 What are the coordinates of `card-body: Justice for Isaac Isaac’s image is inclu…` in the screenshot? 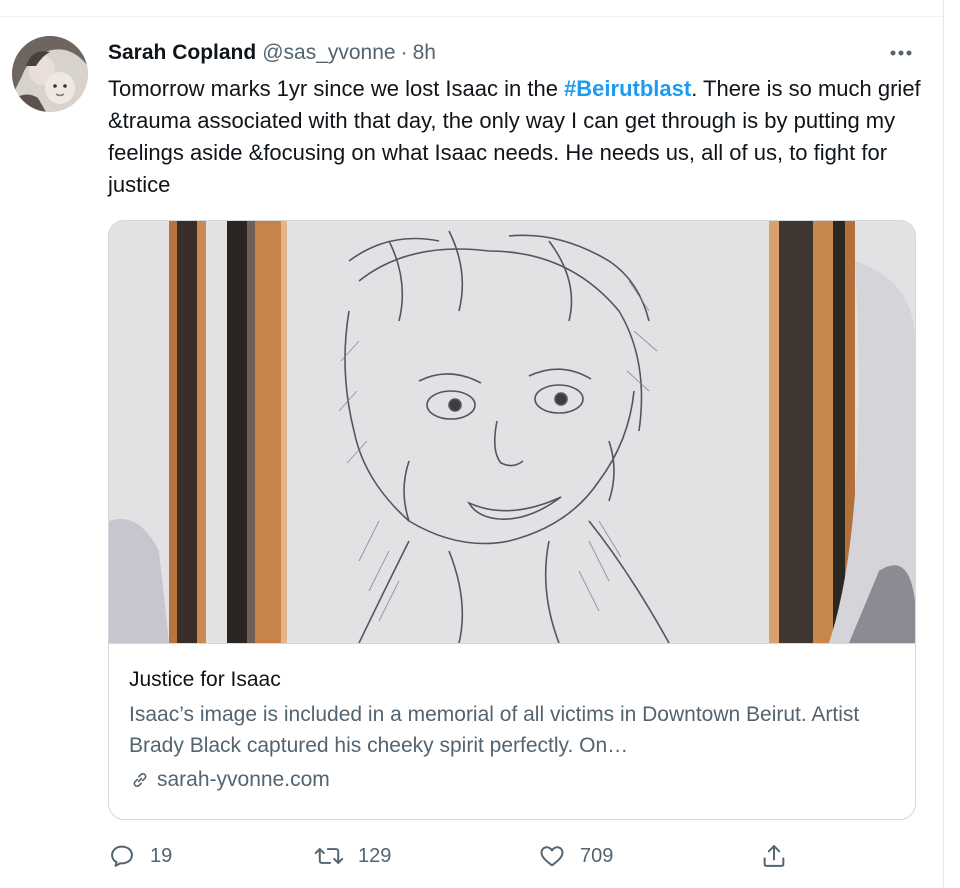 It's located at (514, 730).